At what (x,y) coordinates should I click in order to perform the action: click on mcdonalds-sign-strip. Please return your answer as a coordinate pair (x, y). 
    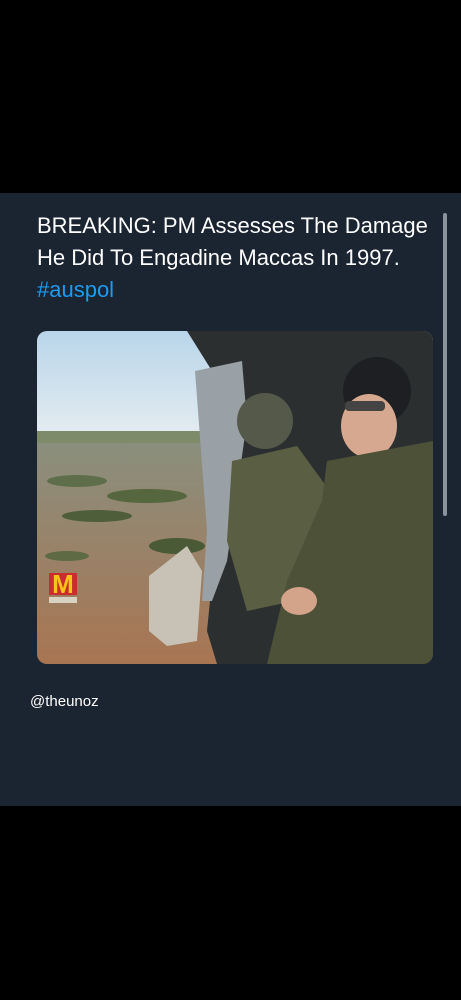
    Looking at the image, I should click on (63, 600).